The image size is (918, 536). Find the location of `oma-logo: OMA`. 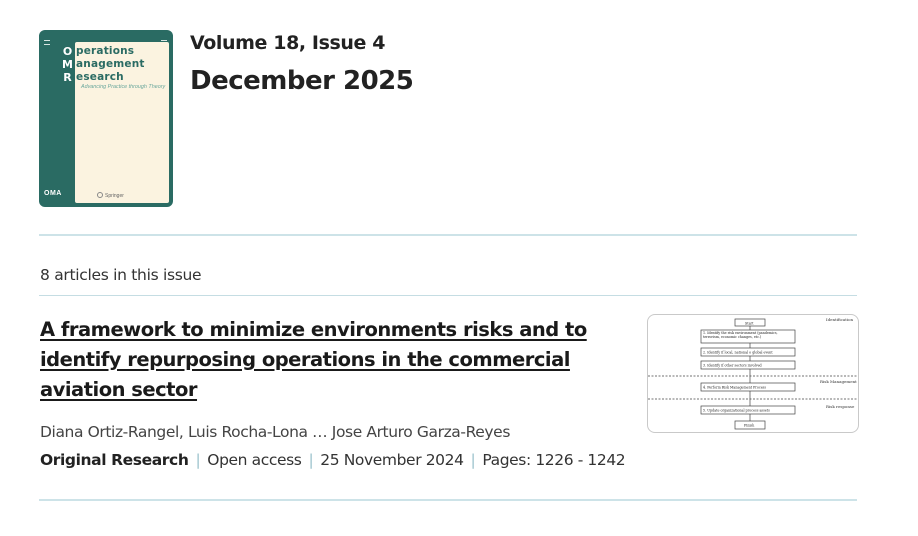

oma-logo: OMA is located at coordinates (53, 193).